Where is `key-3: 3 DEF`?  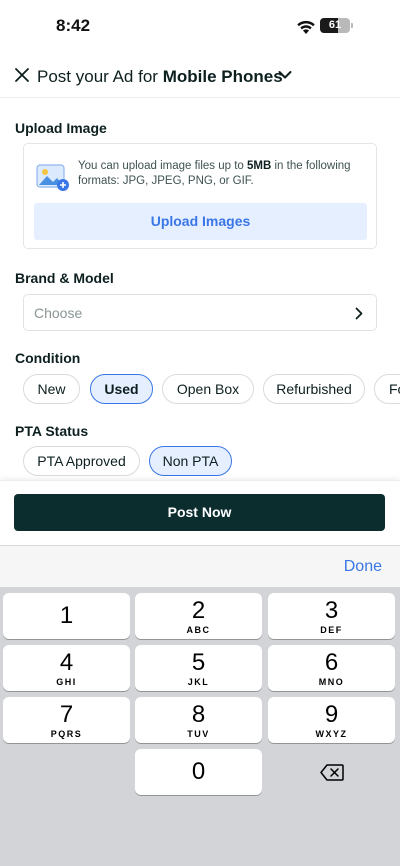 key-3: 3 DEF is located at coordinates (331, 616).